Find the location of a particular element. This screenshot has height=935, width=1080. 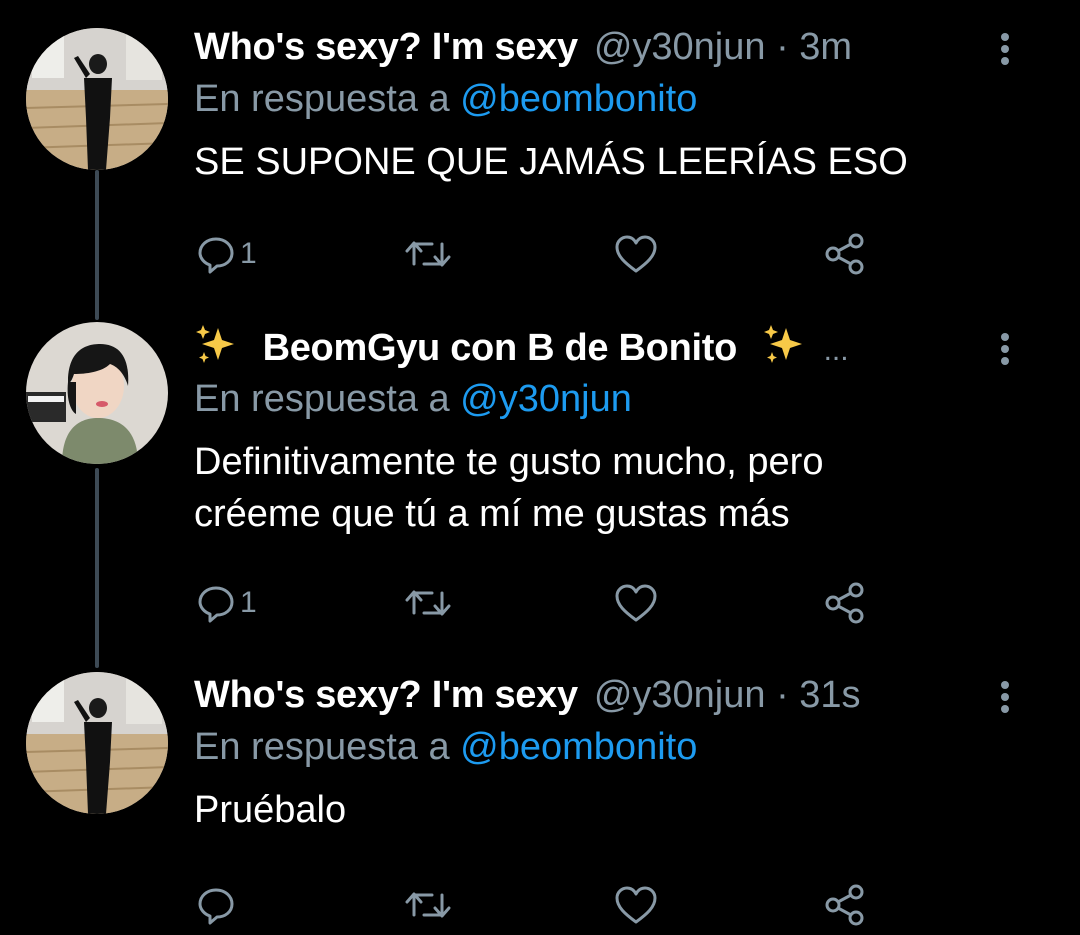

display-name: BeomGyu con B de Bonito is located at coordinates (500, 348).